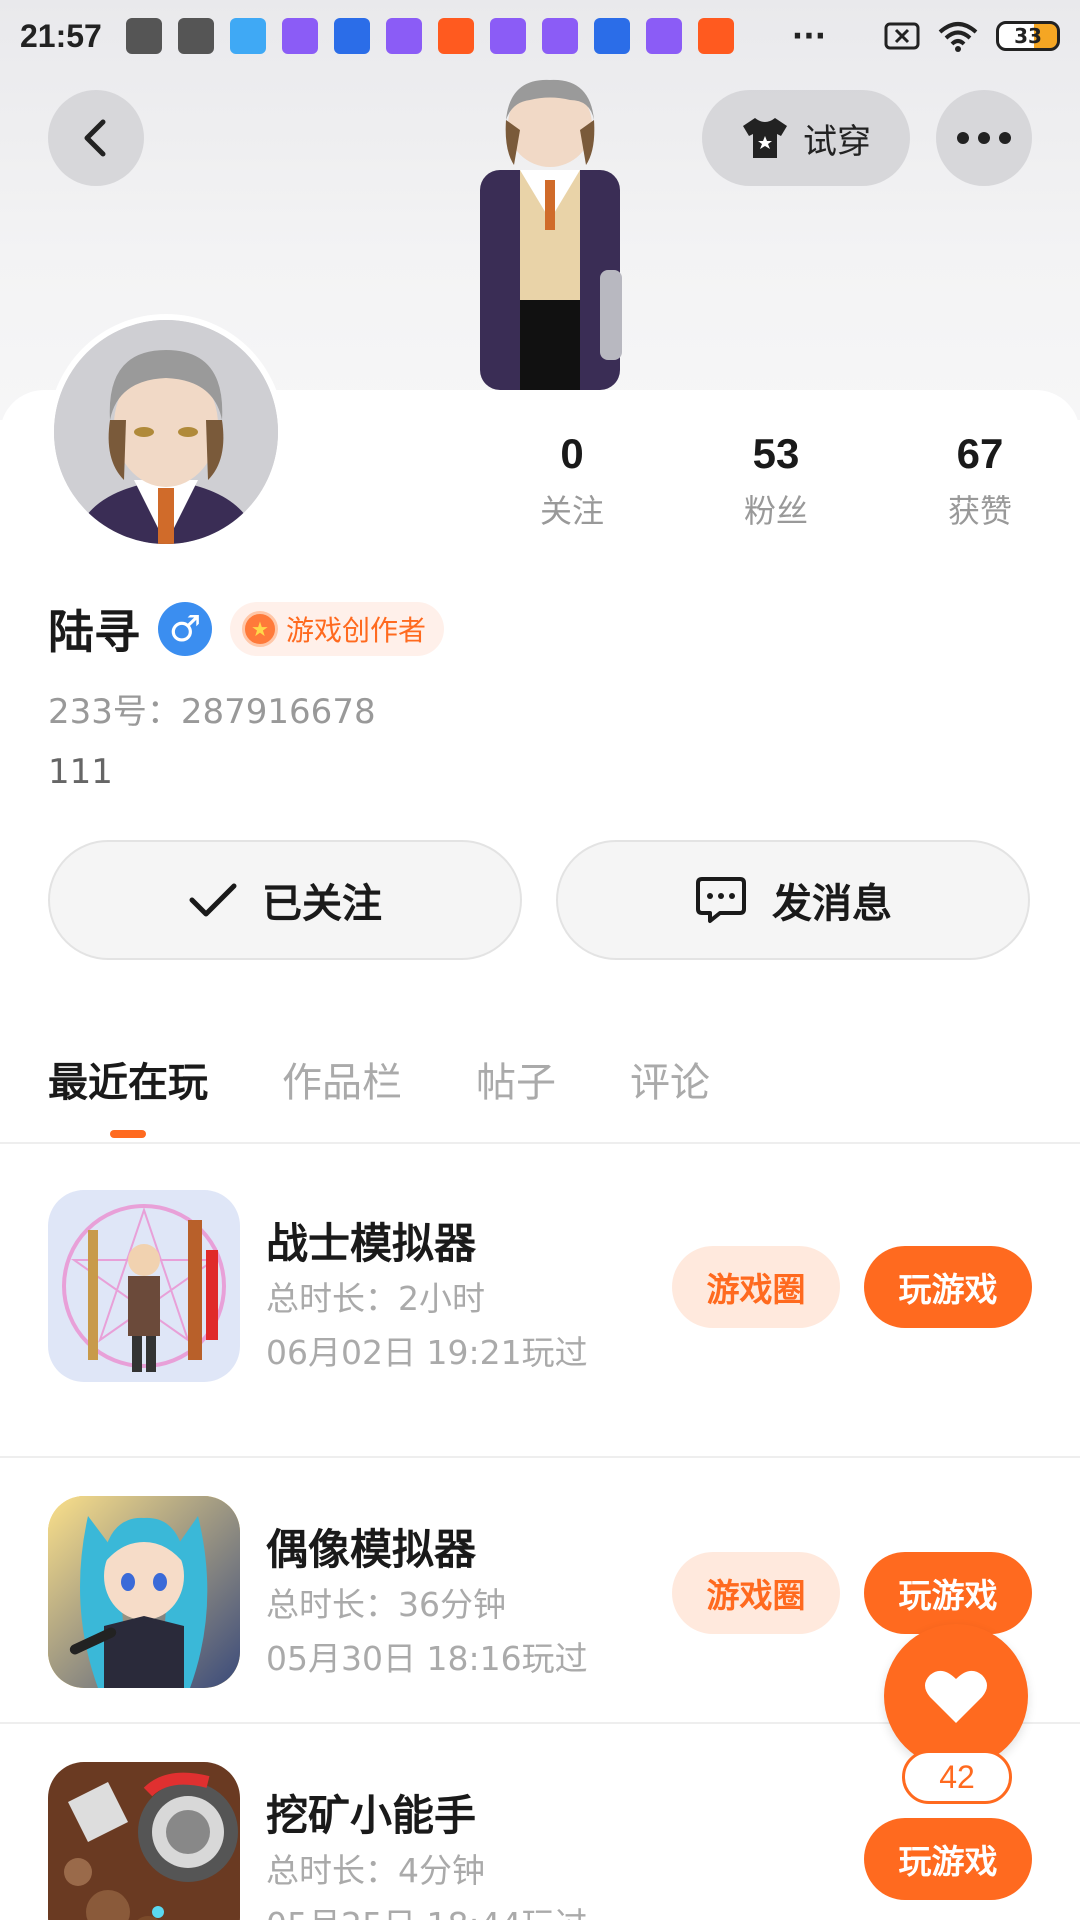 Image resolution: width=1080 pixels, height=1920 pixels. What do you see at coordinates (213, 900) in the screenshot?
I see `check-icon` at bounding box center [213, 900].